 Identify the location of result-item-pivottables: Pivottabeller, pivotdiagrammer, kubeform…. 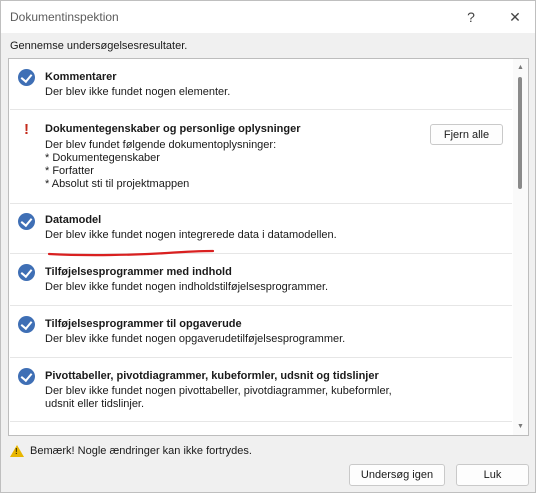
(261, 390).